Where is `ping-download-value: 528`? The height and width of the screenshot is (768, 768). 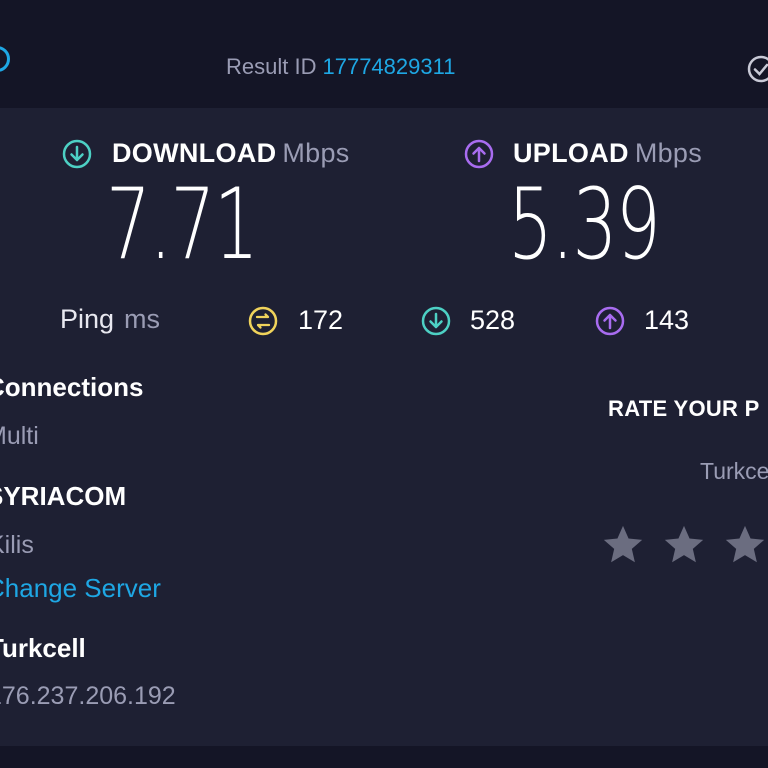
ping-download-value: 528 is located at coordinates (493, 320).